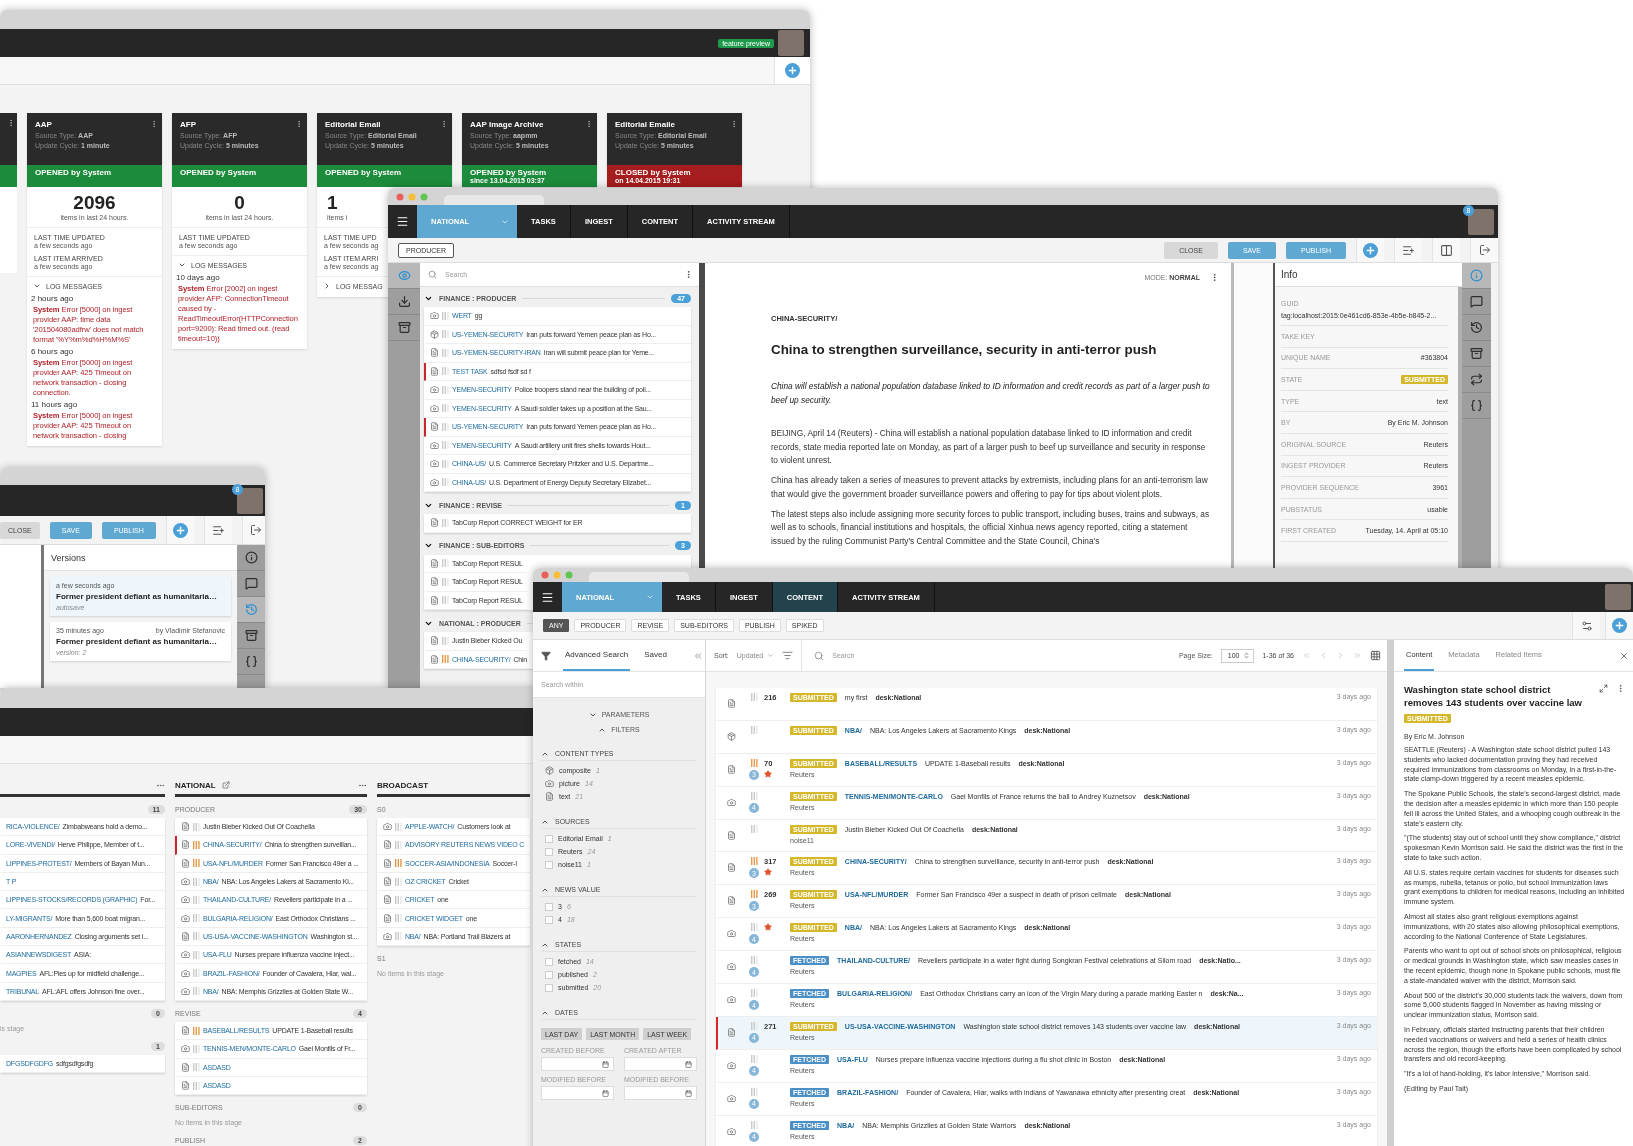  Describe the element at coordinates (1476, 379) in the screenshot. I see `sync-icon` at that location.